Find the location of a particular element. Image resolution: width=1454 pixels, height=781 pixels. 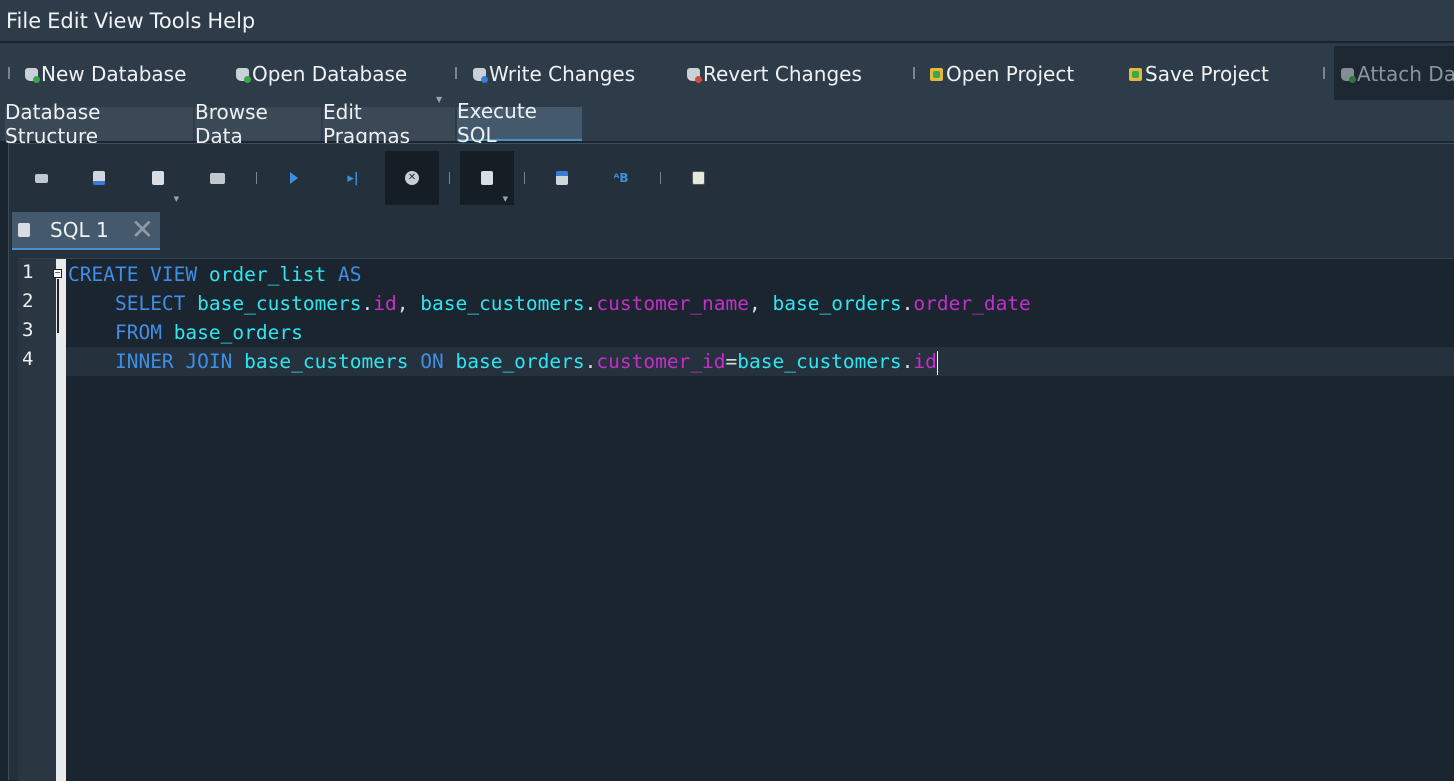

menu-view: View is located at coordinates (119, 21).